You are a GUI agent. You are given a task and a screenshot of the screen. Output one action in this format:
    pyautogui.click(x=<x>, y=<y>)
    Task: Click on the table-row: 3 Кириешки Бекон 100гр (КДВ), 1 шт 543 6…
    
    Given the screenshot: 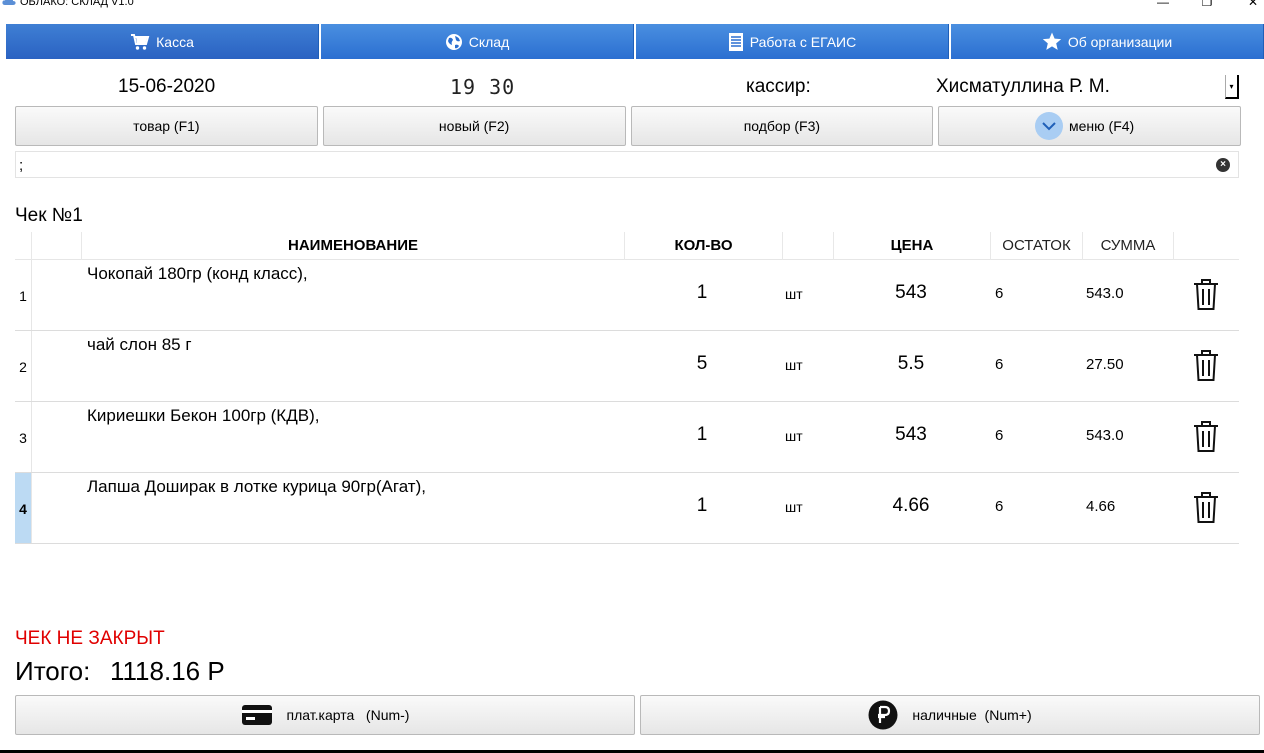 What is the action you would take?
    pyautogui.click(x=627, y=437)
    